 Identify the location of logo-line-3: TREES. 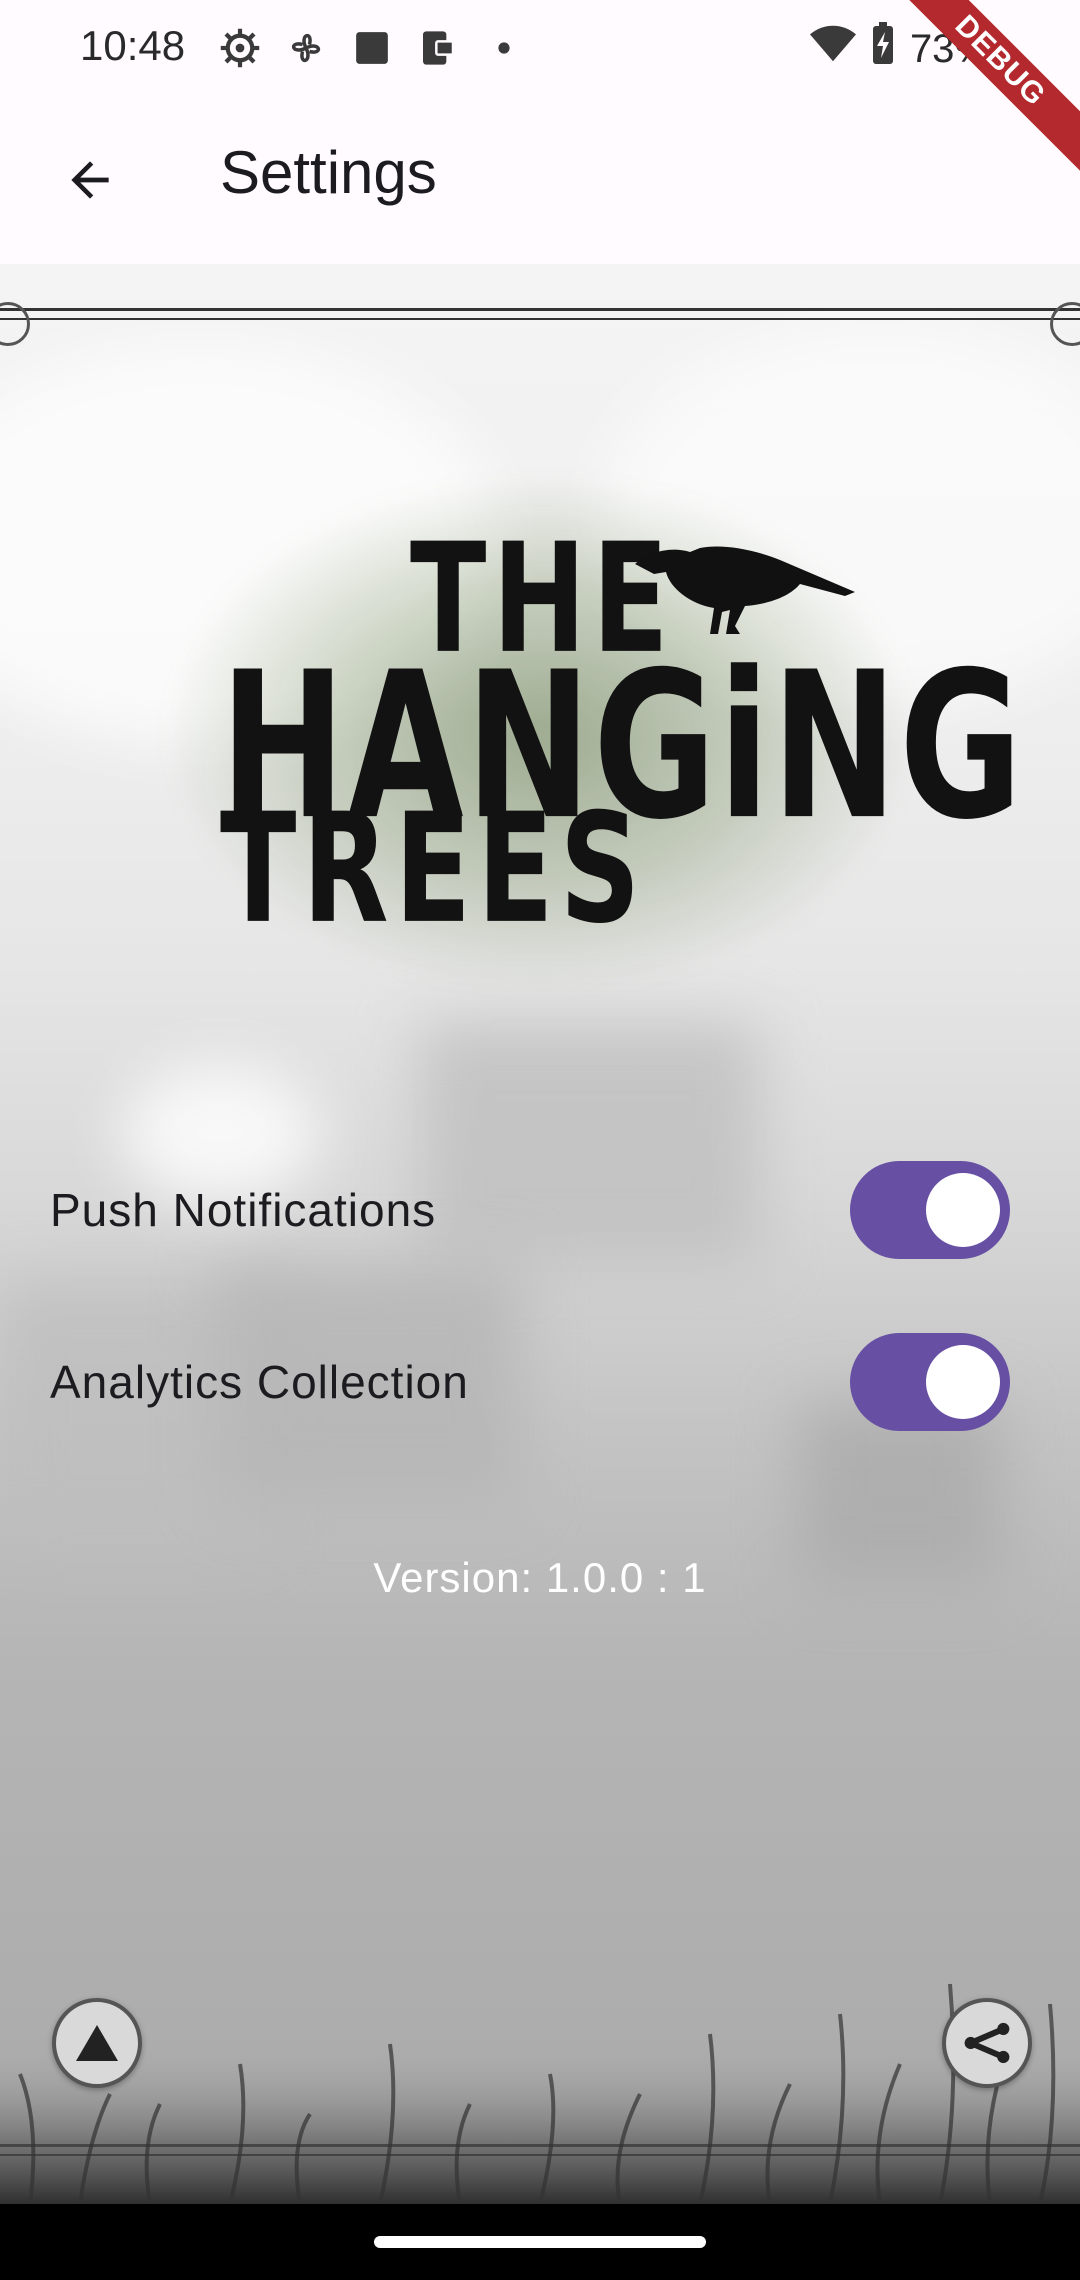
(433, 869).